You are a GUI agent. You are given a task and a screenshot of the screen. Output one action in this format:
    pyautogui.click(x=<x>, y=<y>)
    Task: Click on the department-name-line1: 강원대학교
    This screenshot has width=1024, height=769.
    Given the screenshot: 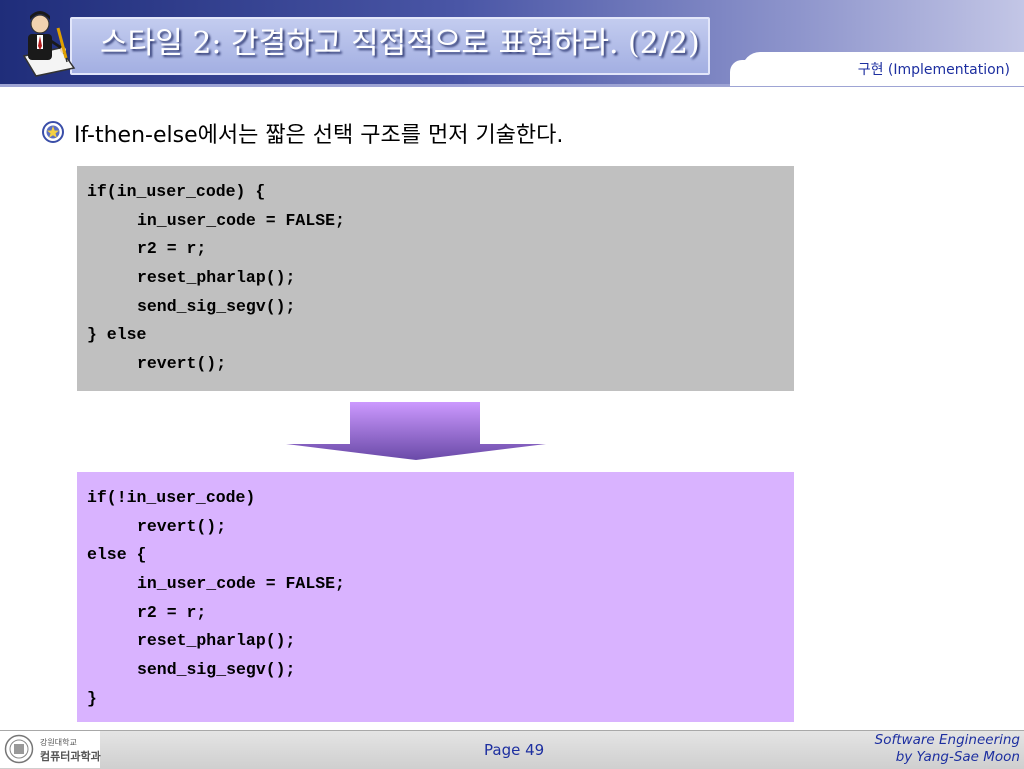 What is the action you would take?
    pyautogui.click(x=58, y=742)
    